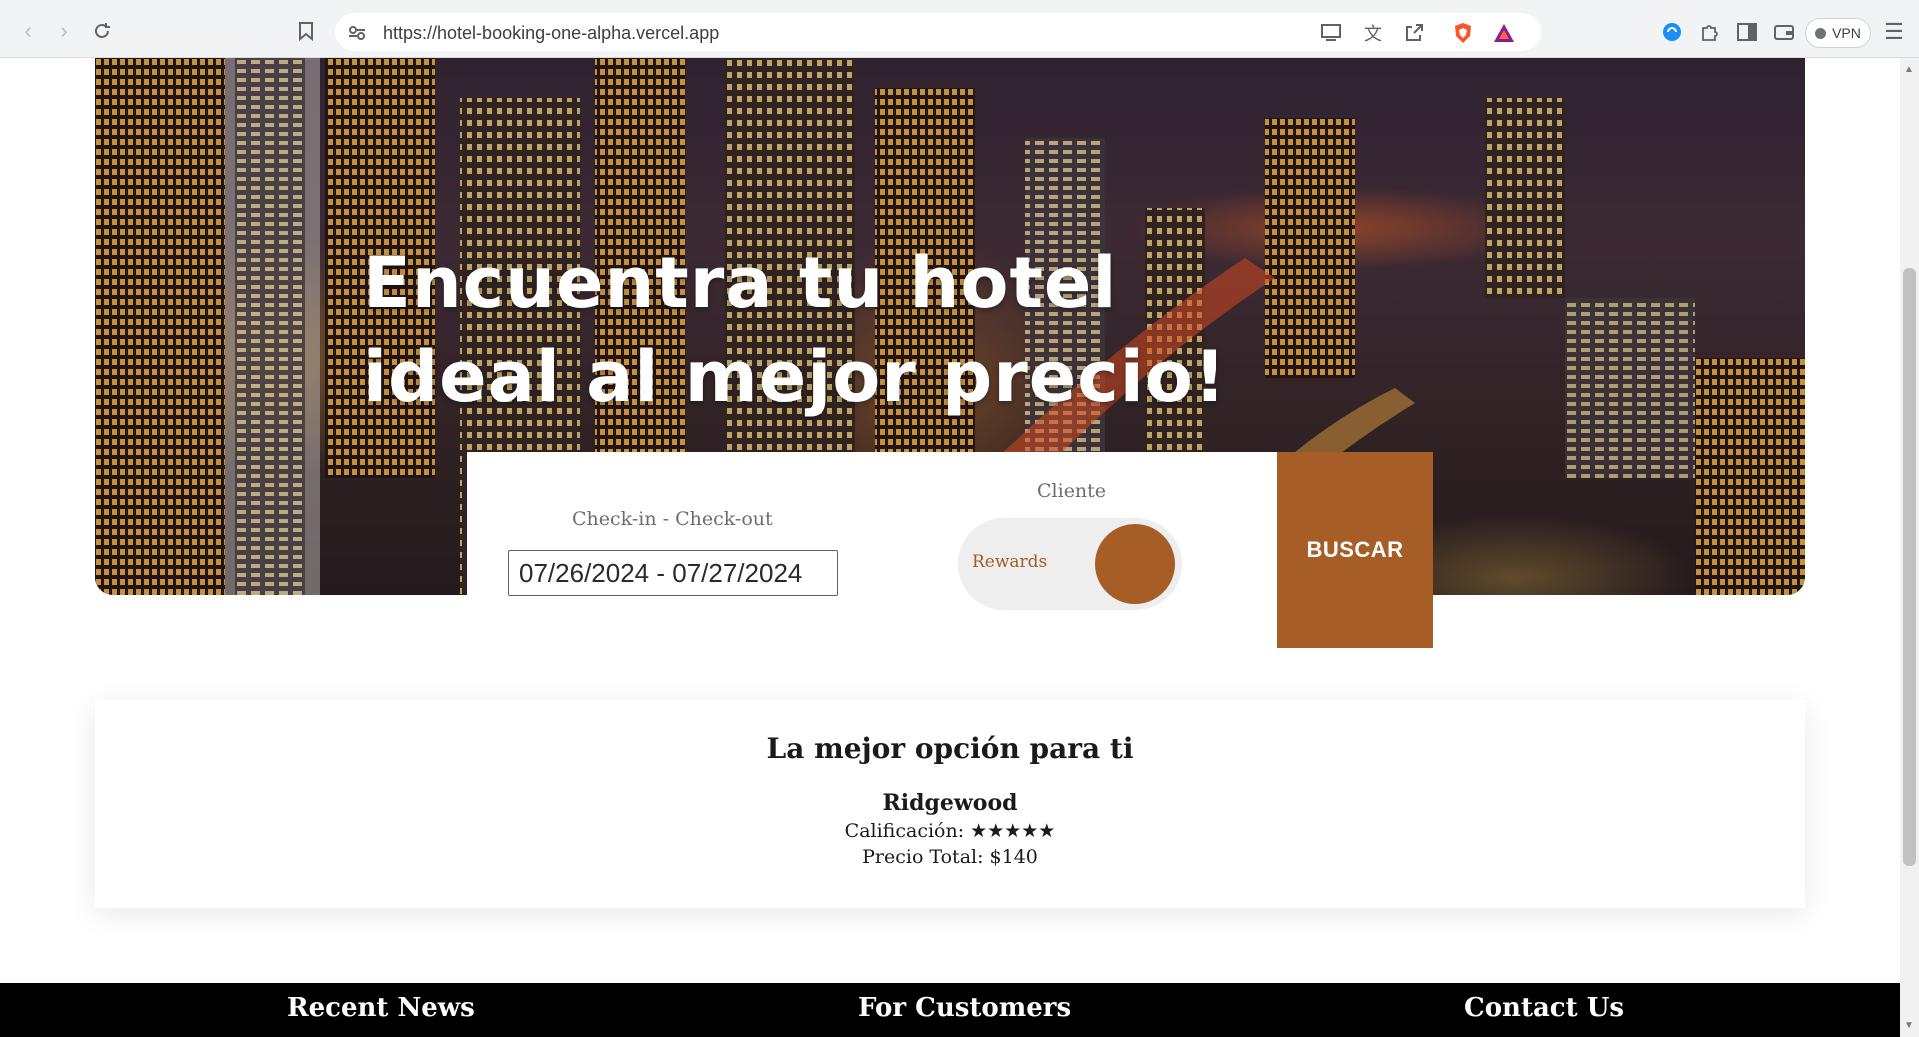 The height and width of the screenshot is (1037, 1919). Describe the element at coordinates (1909, 567) in the screenshot. I see `scroll-thumb` at that location.